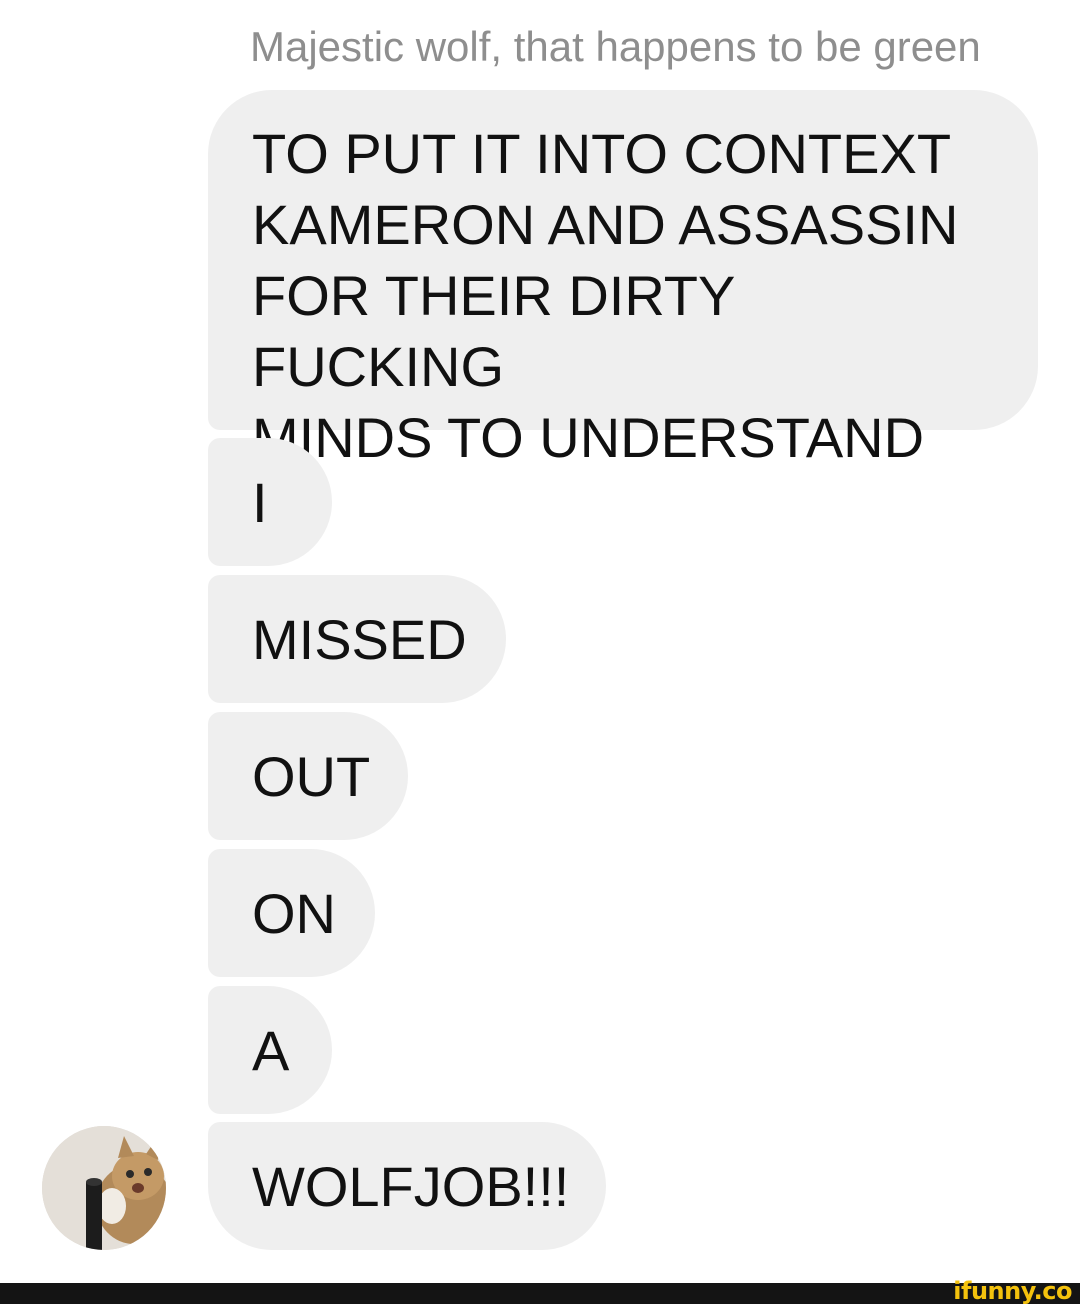  I want to click on message-text: WOLFJOB!!!, so click(411, 1186).